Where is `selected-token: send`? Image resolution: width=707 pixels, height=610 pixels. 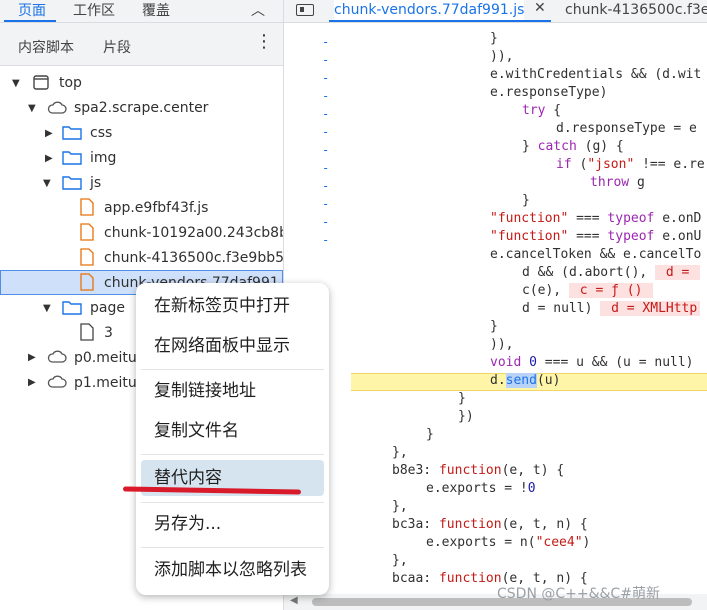 selected-token: send is located at coordinates (521, 380).